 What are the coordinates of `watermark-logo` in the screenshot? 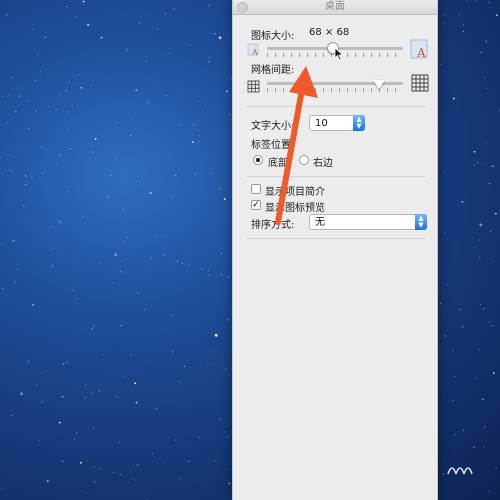 It's located at (460, 468).